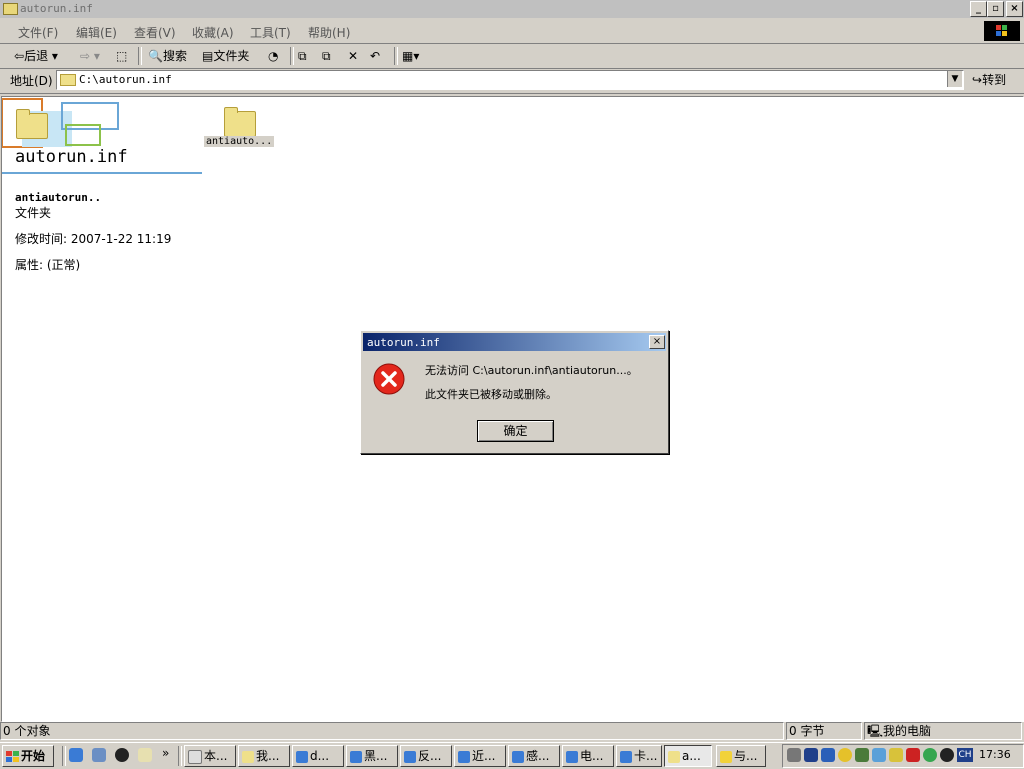  I want to click on system-tray: CH 17:36, so click(903, 756).